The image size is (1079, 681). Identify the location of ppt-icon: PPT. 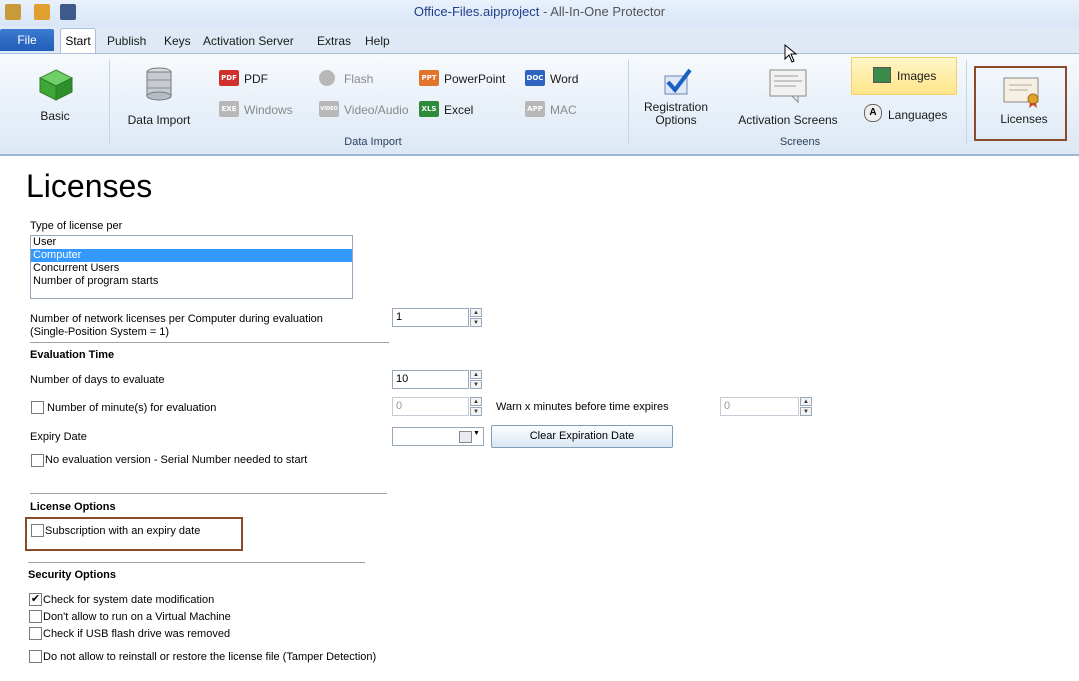
(429, 78).